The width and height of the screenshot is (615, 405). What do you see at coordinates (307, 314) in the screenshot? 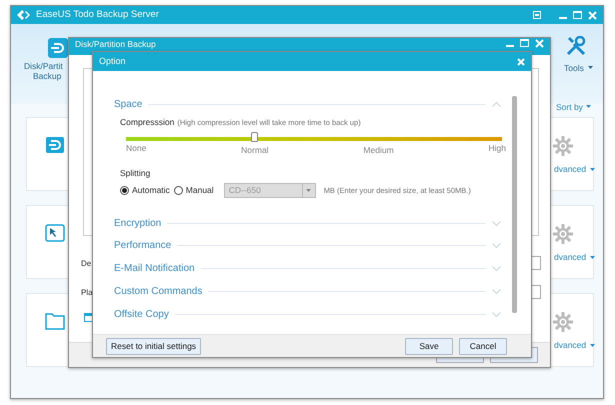
I see `section-header: Offsite Copy` at bounding box center [307, 314].